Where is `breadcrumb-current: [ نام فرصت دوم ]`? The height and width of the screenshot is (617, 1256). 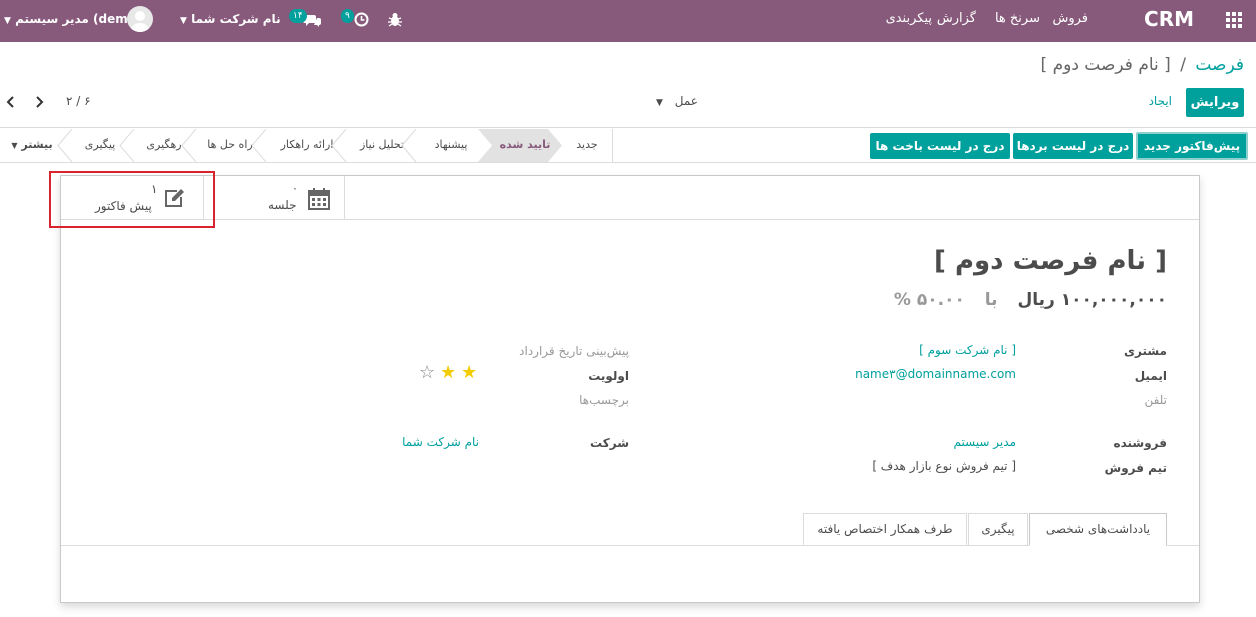
breadcrumb-current: [ نام فرصت دوم ] is located at coordinates (1105, 65).